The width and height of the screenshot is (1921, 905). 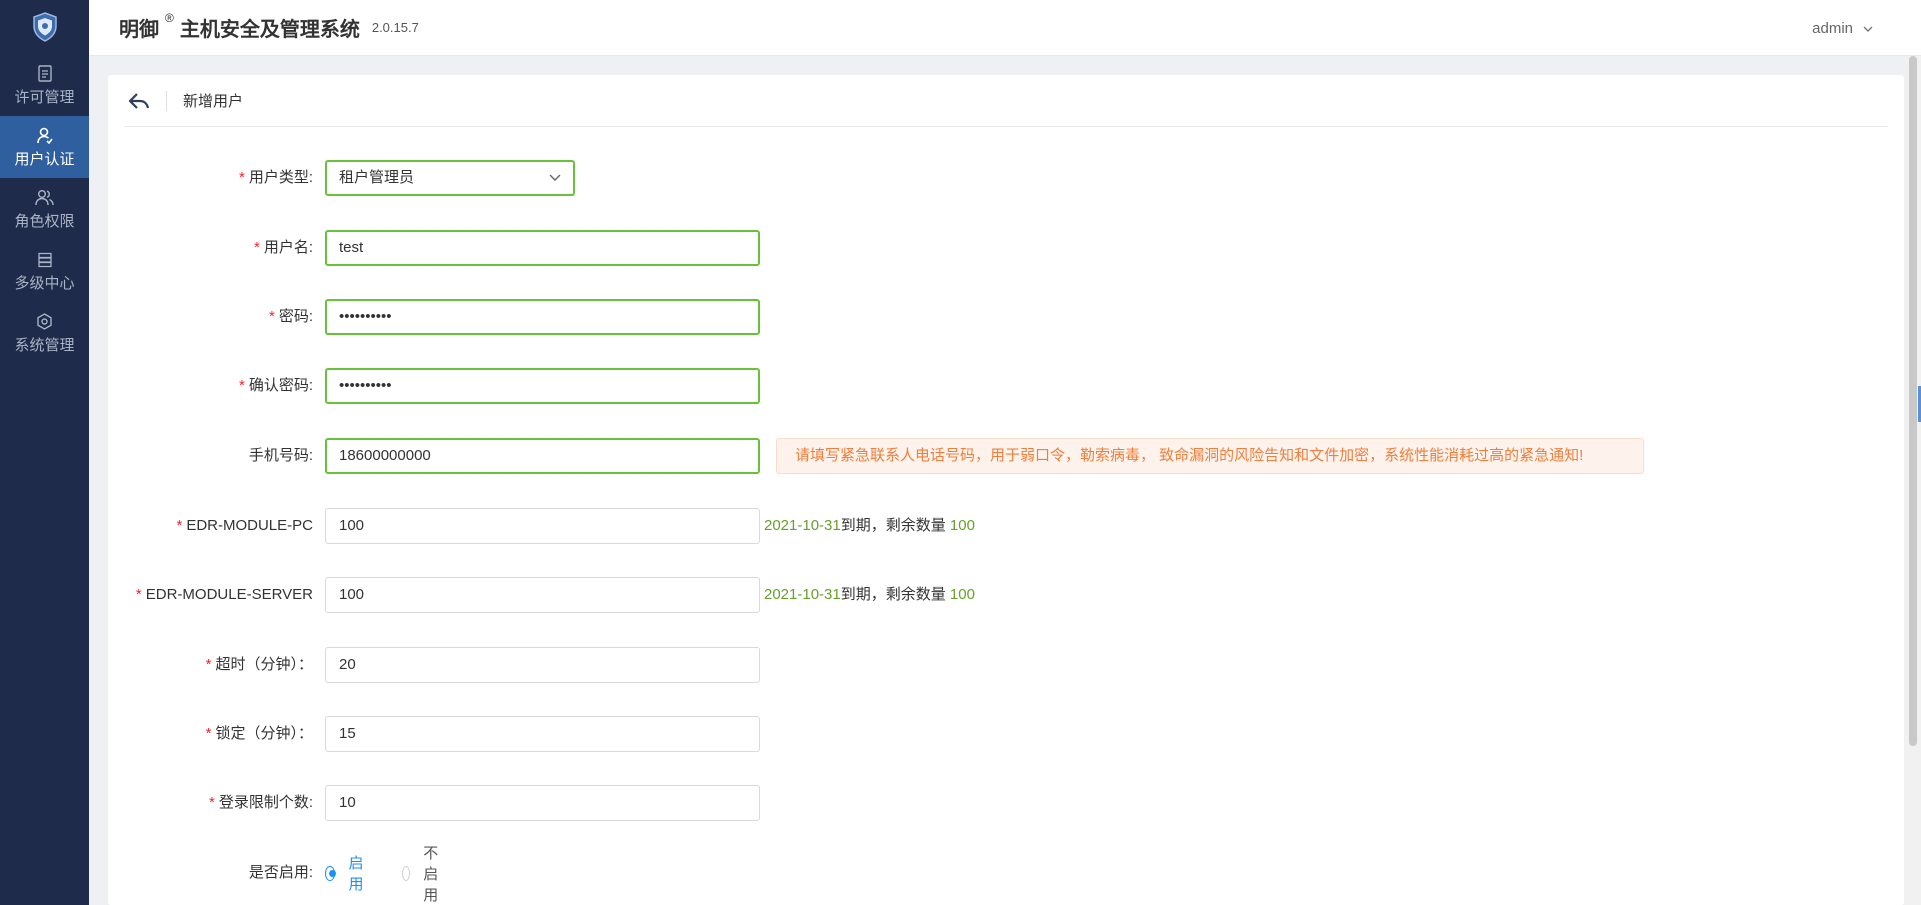 What do you see at coordinates (1006, 101) in the screenshot?
I see `card-header: 新增用户` at bounding box center [1006, 101].